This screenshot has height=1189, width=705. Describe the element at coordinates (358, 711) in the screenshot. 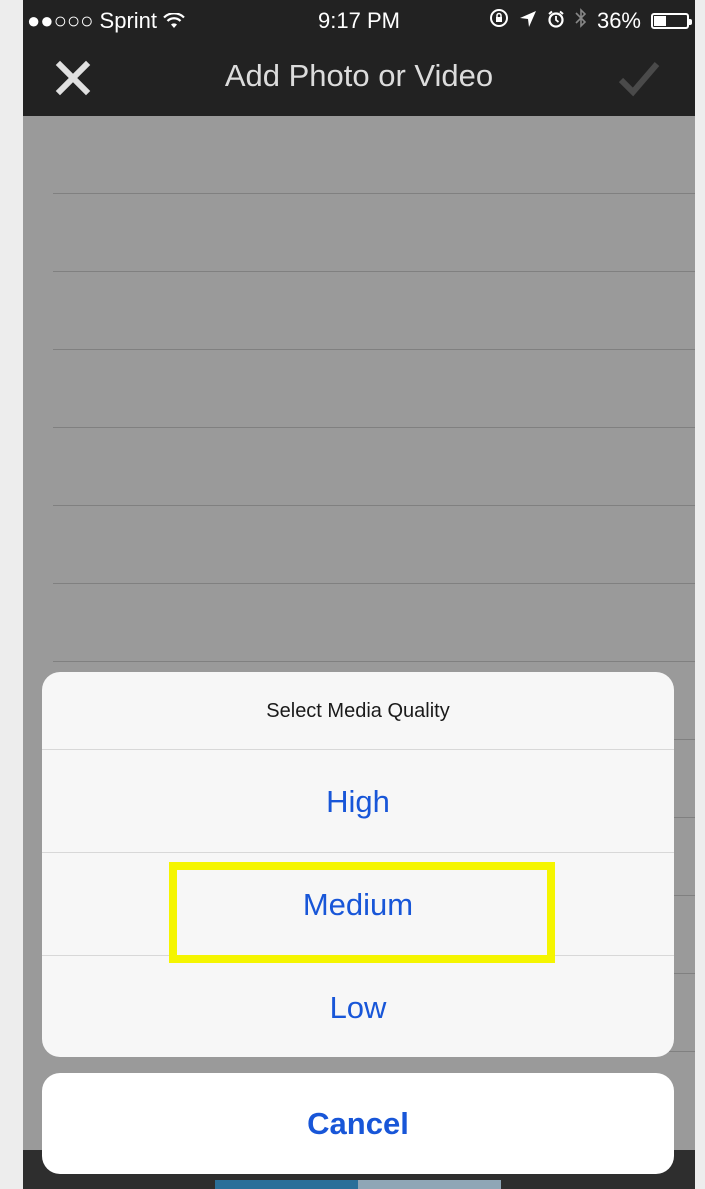

I see `action-sheet-title: Select Media Quality` at that location.